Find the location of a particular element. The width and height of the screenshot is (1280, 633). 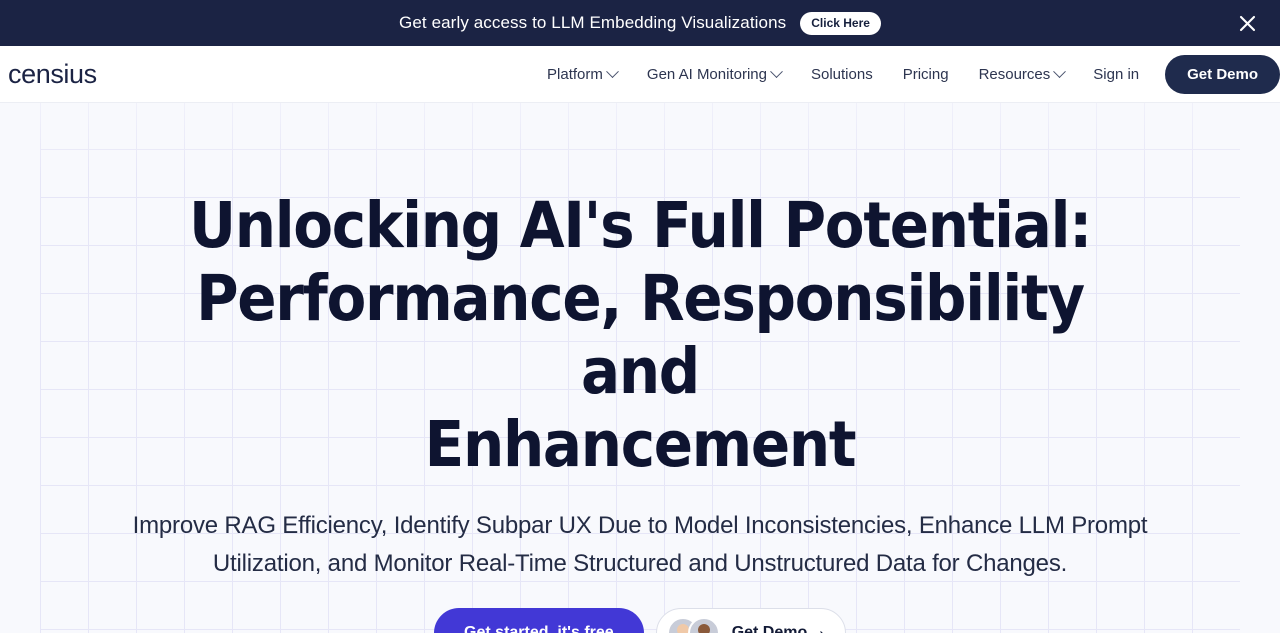

chevron-right-icon: › is located at coordinates (822, 629).